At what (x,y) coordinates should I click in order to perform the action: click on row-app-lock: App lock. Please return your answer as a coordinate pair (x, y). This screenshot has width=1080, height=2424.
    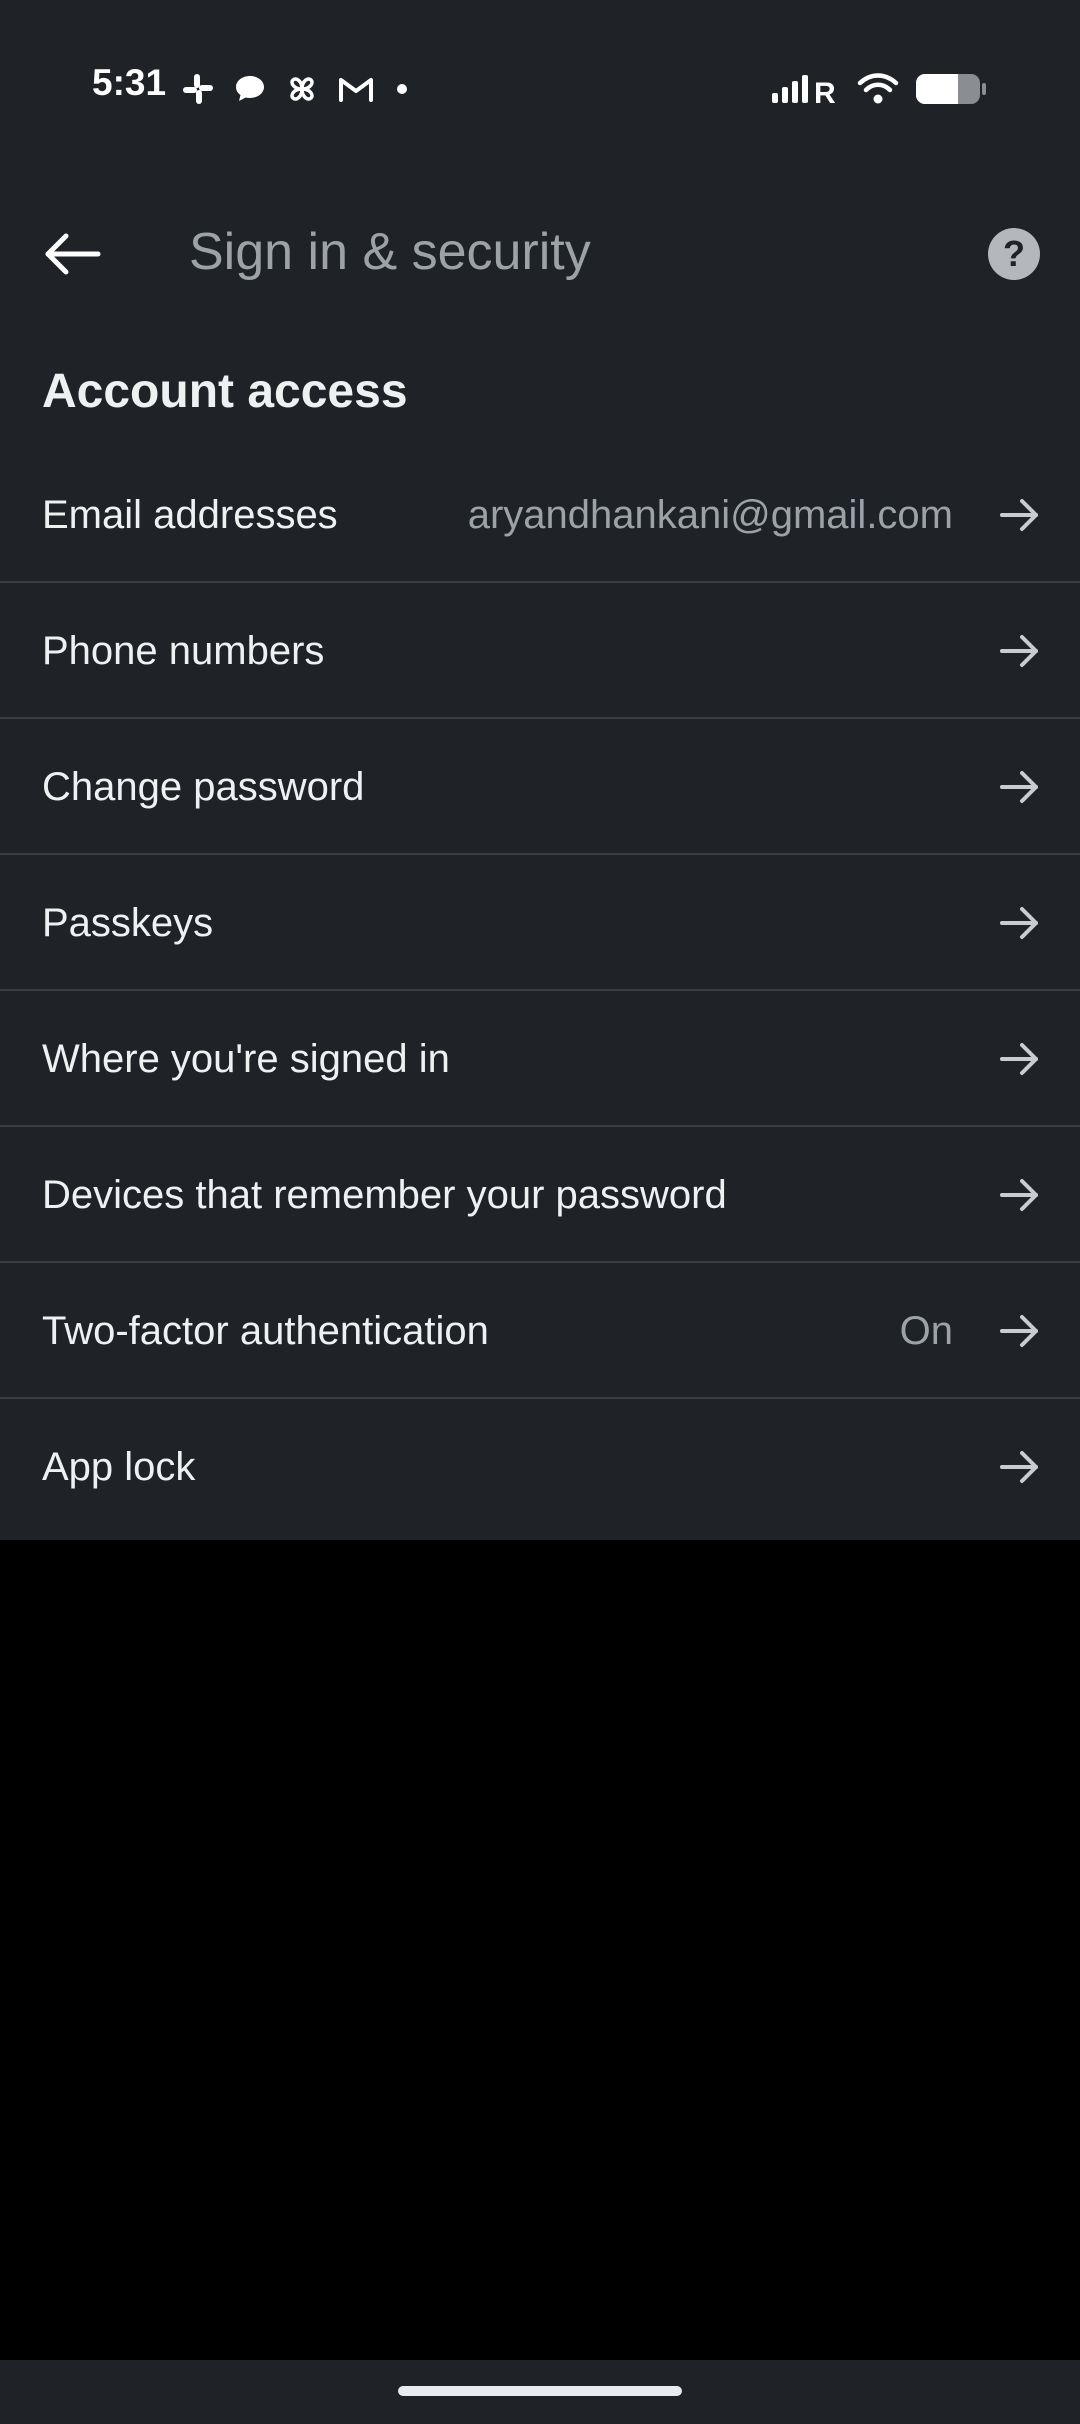
    Looking at the image, I should click on (540, 1467).